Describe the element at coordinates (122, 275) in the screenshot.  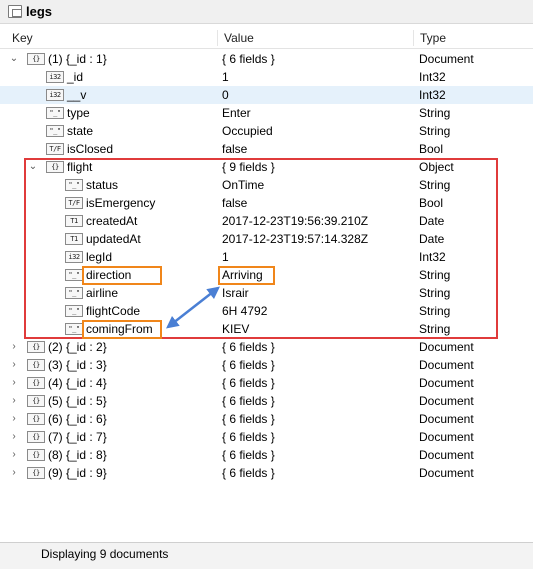
I see `direction-key-highlight` at that location.